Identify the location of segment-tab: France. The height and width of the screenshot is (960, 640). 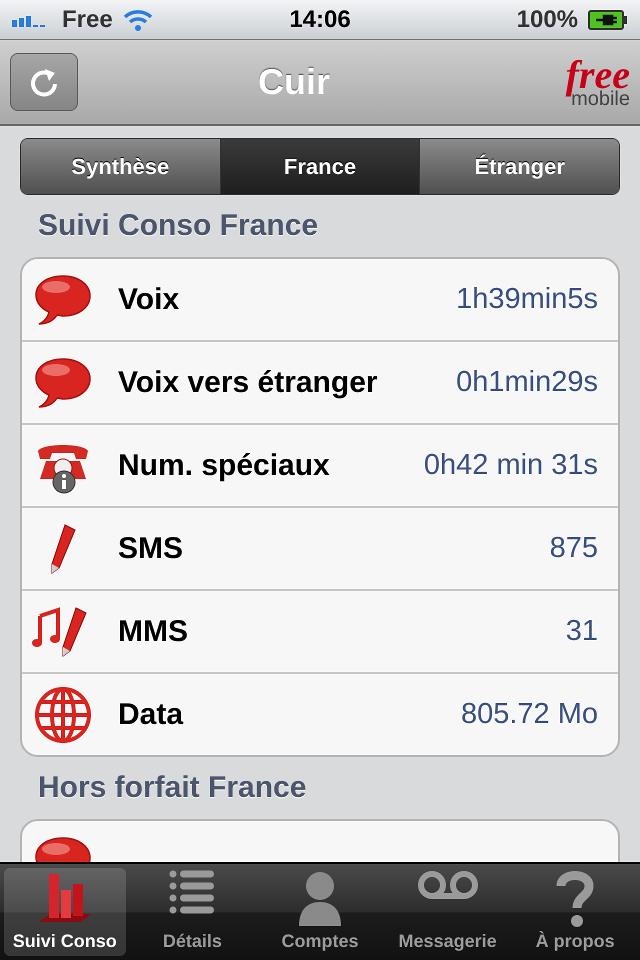
(320, 166).